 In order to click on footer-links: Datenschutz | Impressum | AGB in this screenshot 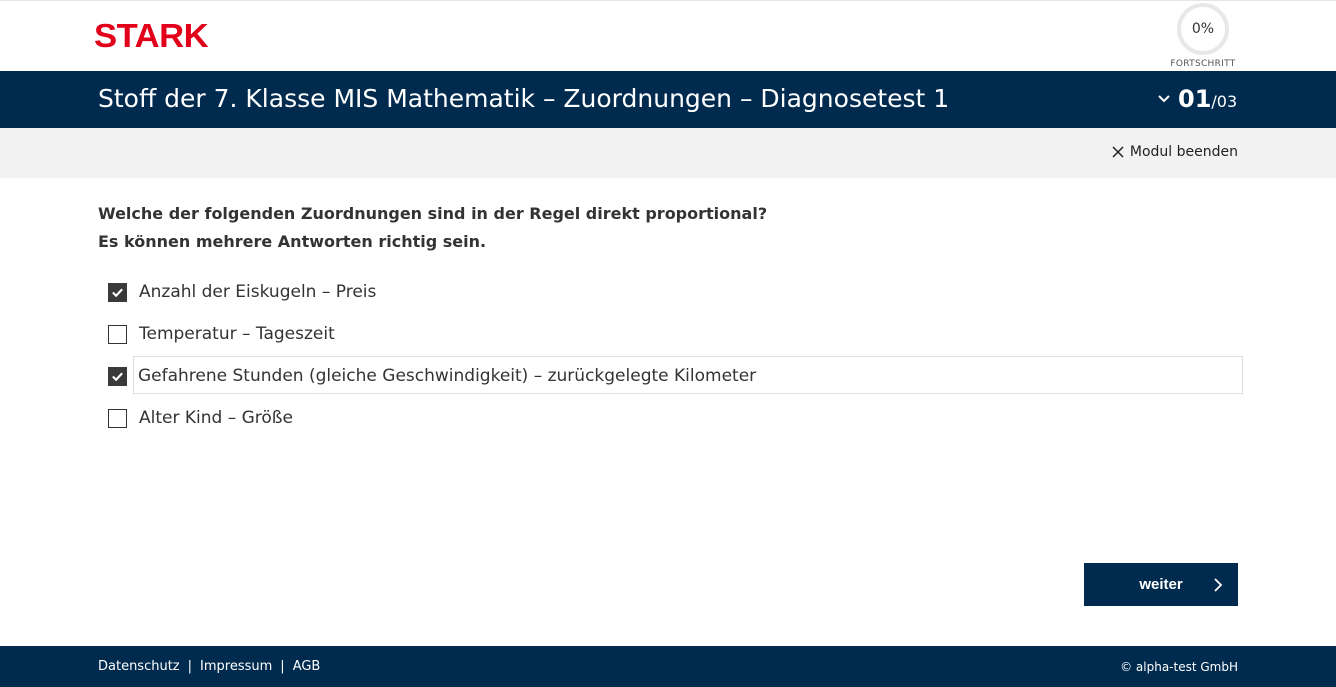, I will do `click(209, 666)`.